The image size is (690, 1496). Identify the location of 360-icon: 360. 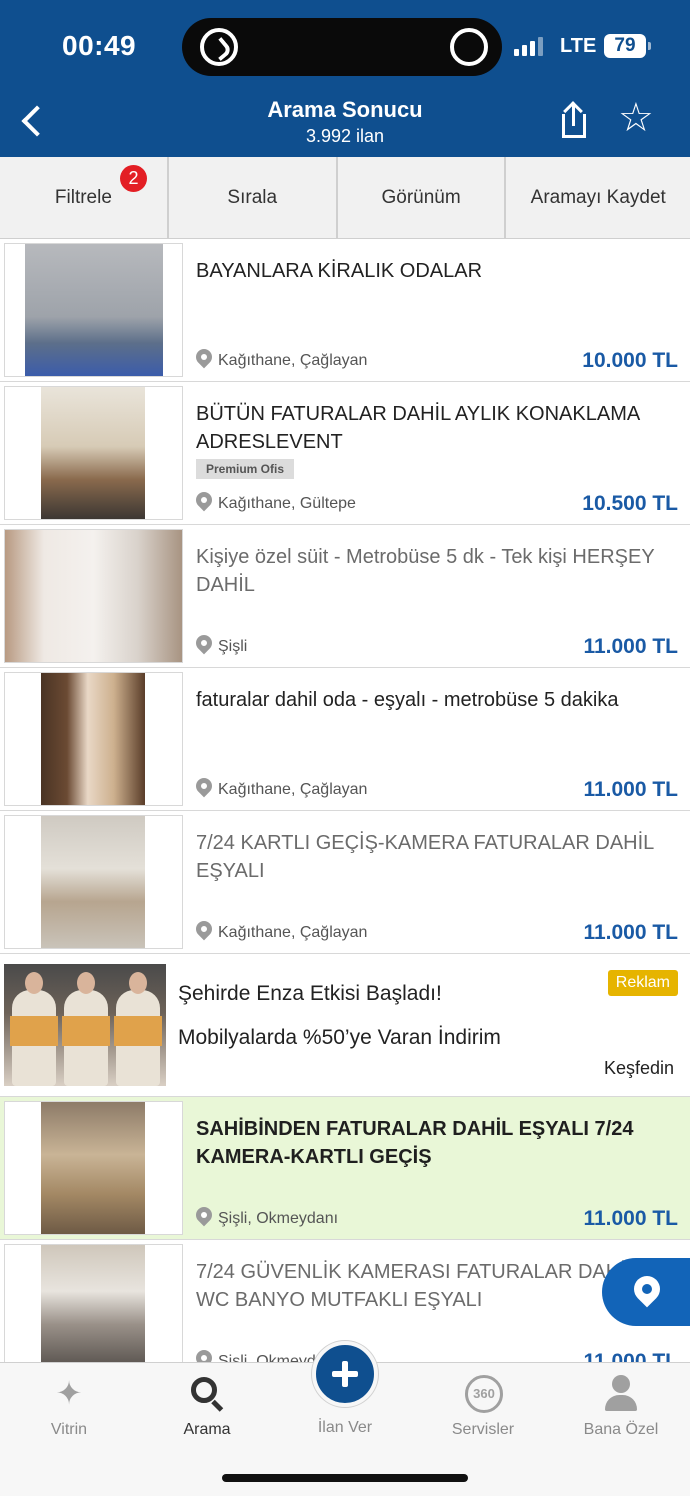
(484, 1394).